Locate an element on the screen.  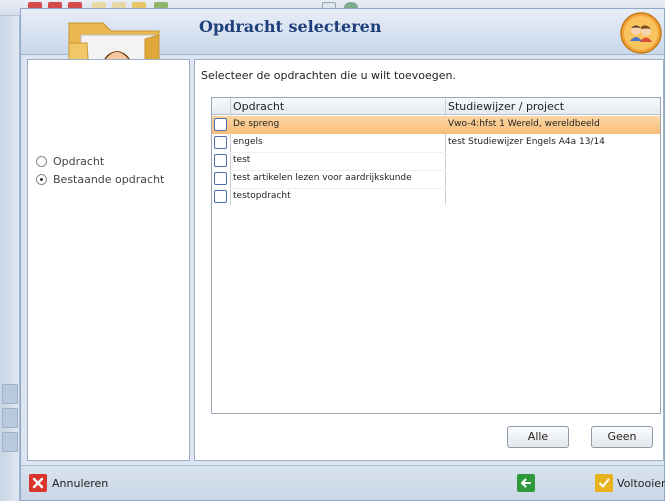
table-row: test artikelen lezen voor aardrijkskunde is located at coordinates (436, 179).